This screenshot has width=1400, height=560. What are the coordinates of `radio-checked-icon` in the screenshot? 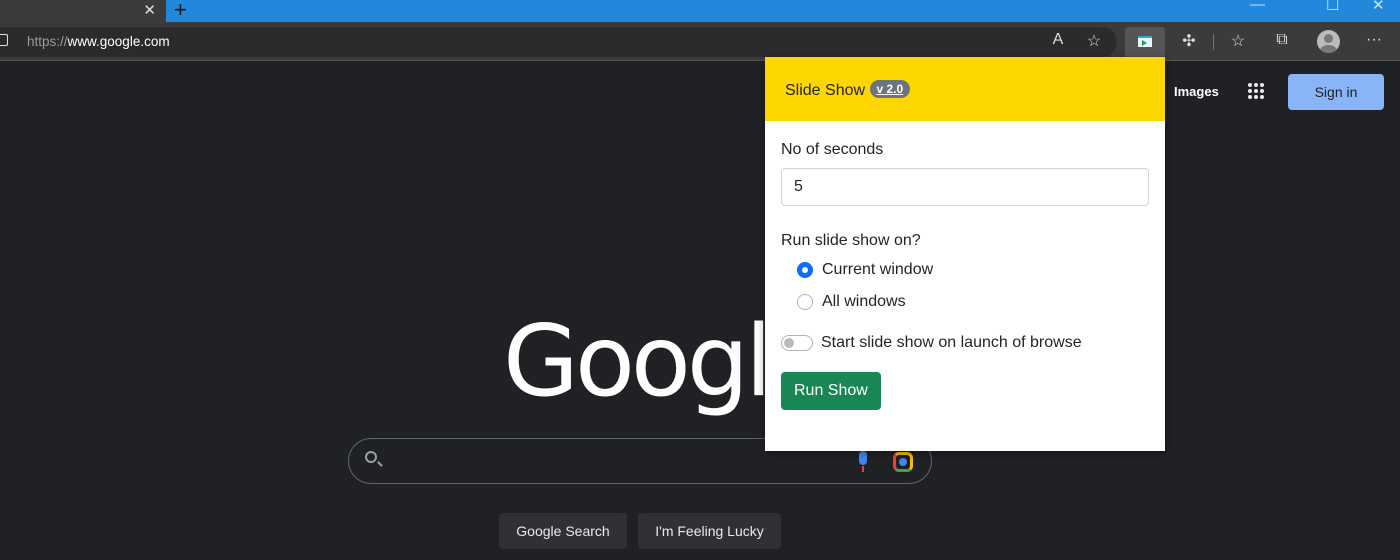 It's located at (805, 270).